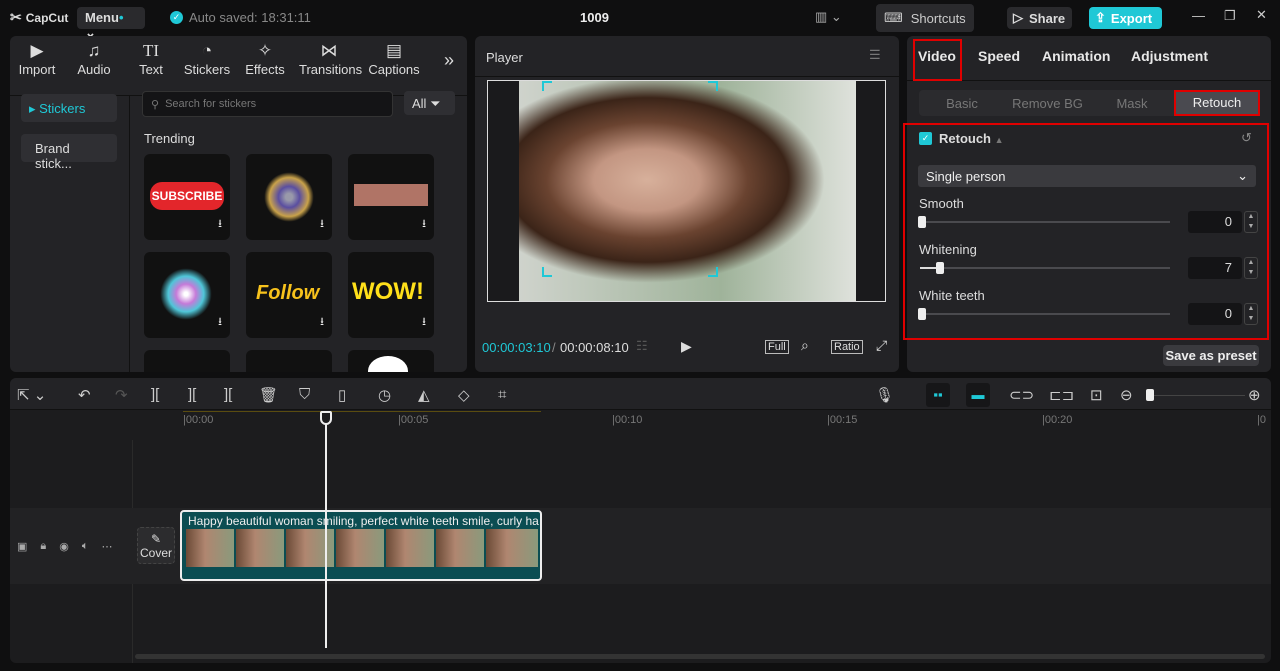  I want to click on sticker-tile: WOW! ⭳, so click(391, 295).